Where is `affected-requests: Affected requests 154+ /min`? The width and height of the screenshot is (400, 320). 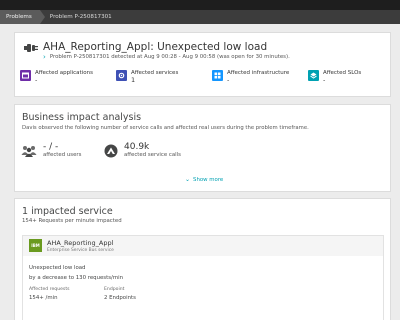
affected-requests: Affected requests 154+ /min is located at coordinates (49, 294).